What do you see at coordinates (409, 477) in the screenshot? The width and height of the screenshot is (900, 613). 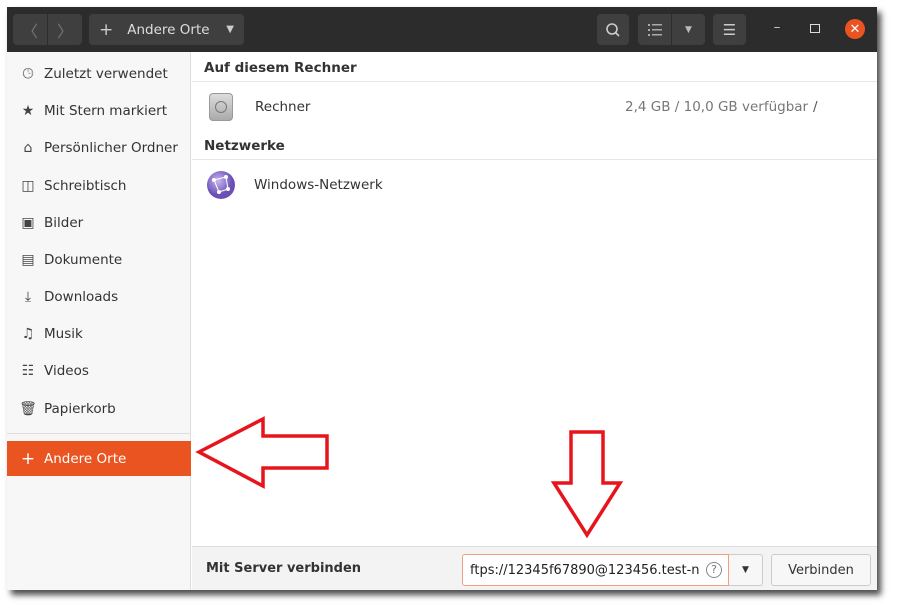 I see `annotation-arrows` at bounding box center [409, 477].